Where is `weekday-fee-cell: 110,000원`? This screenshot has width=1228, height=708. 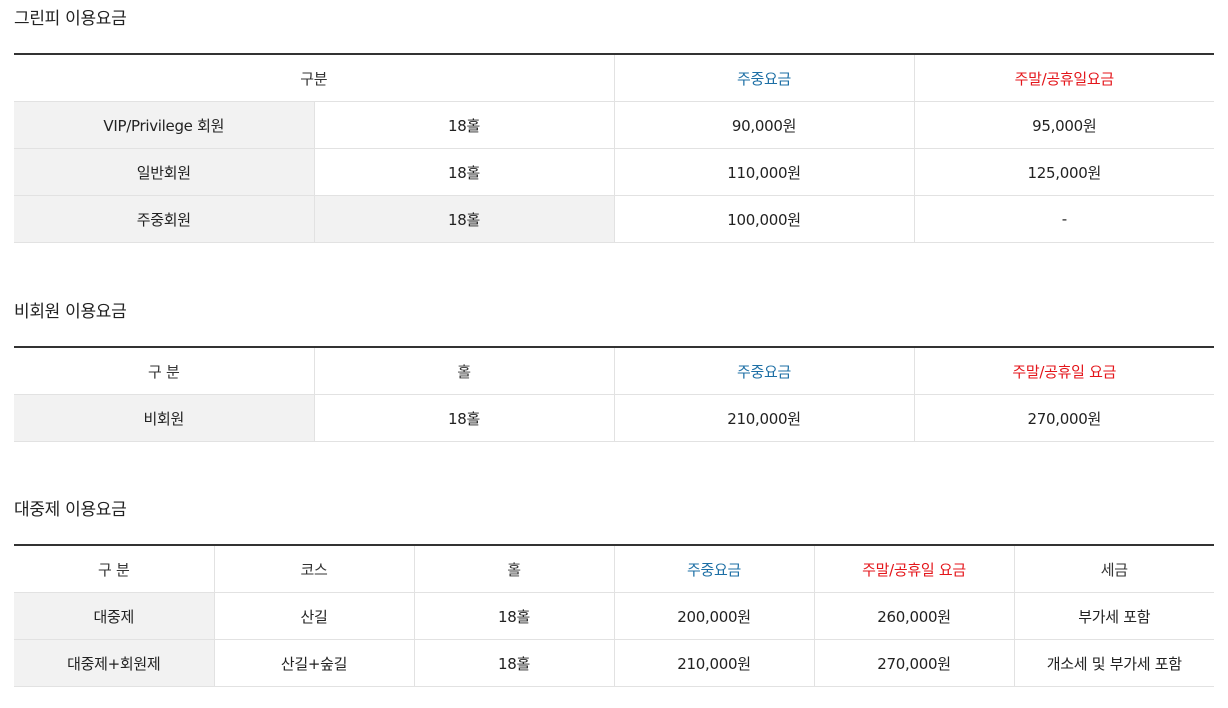 weekday-fee-cell: 110,000원 is located at coordinates (764, 172).